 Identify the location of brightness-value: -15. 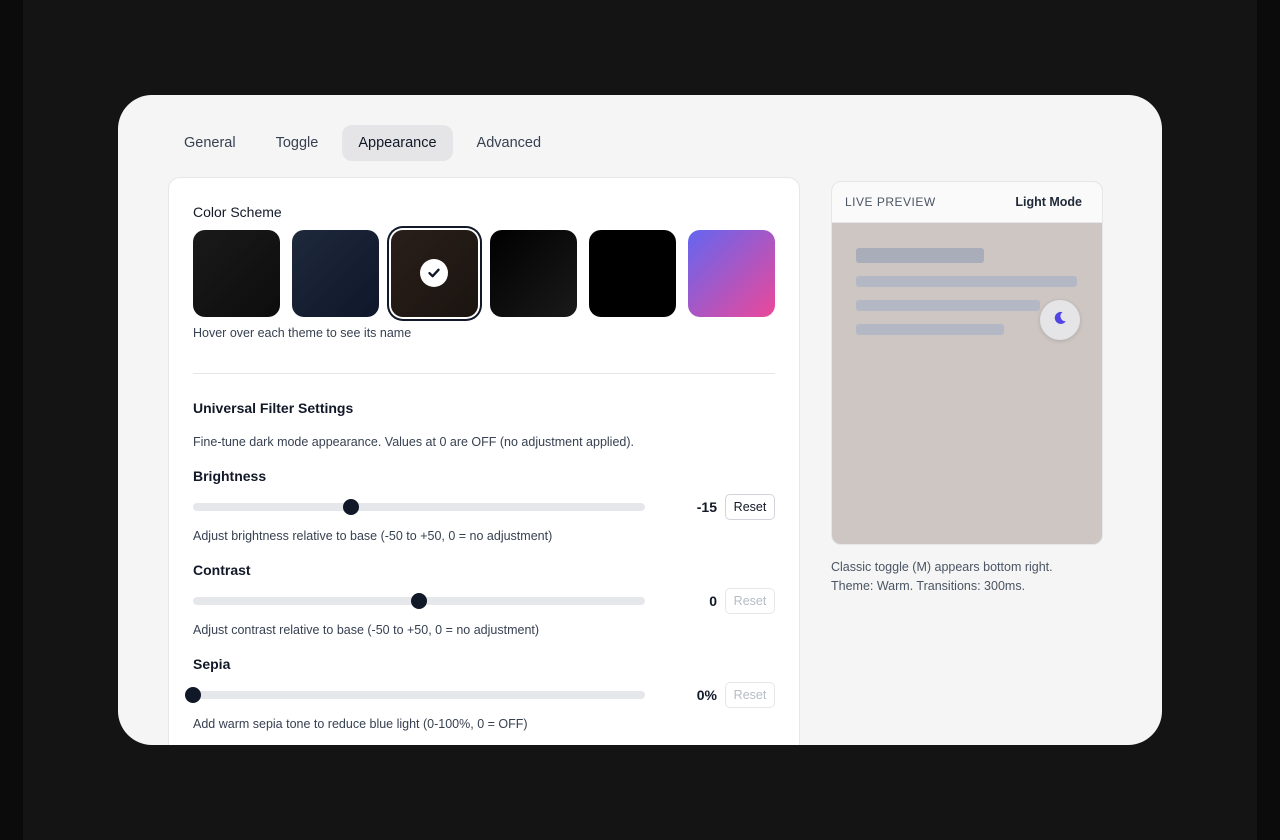
(706, 507).